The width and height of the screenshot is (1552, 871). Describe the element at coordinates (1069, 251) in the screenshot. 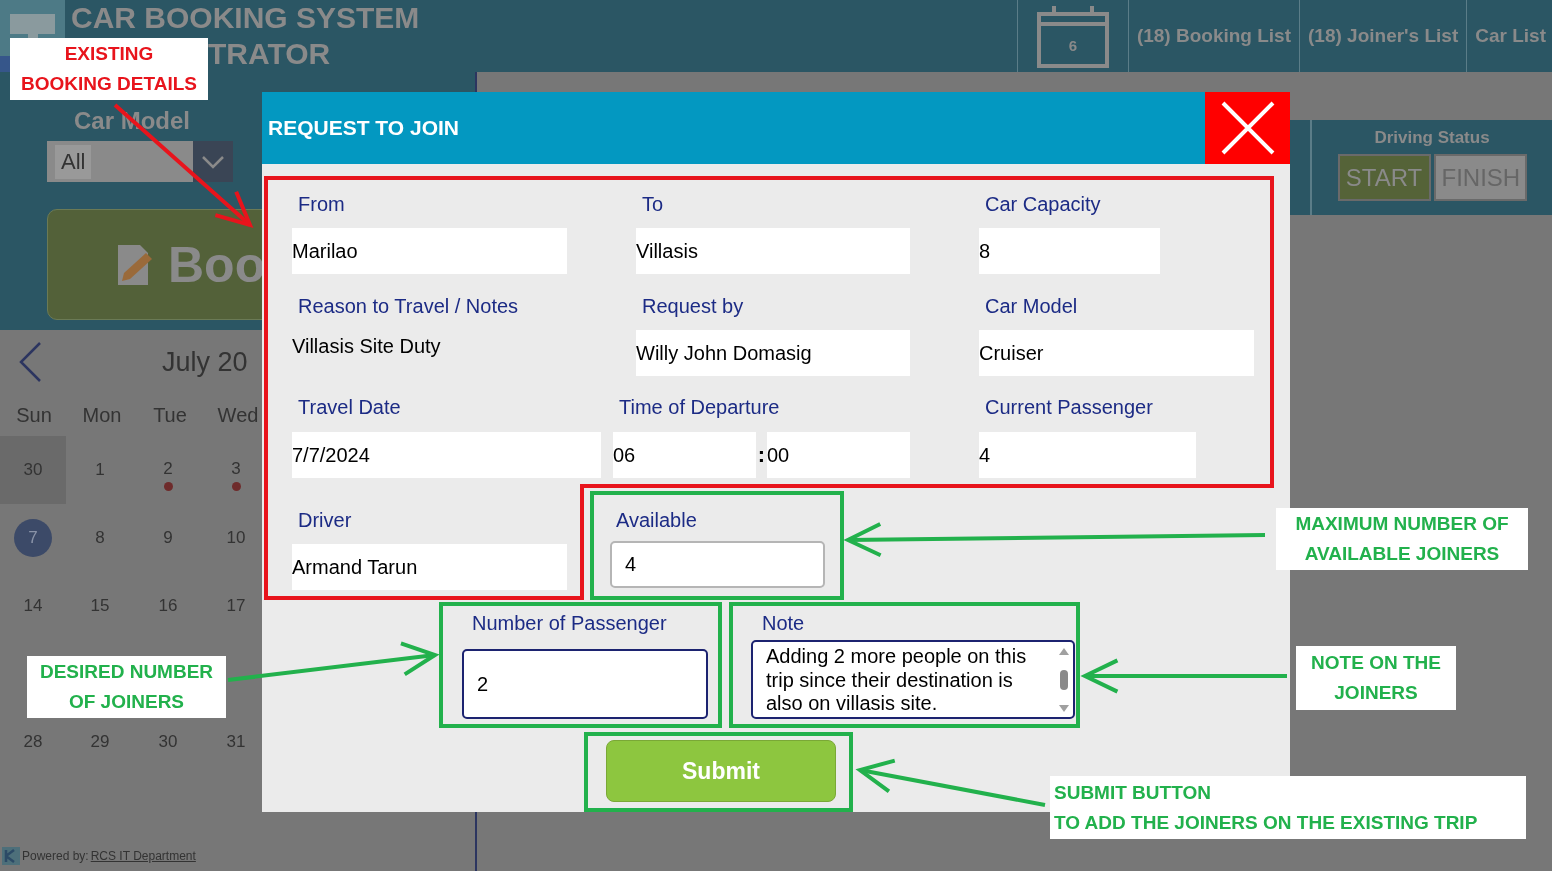

I see `text-field: 8` at that location.